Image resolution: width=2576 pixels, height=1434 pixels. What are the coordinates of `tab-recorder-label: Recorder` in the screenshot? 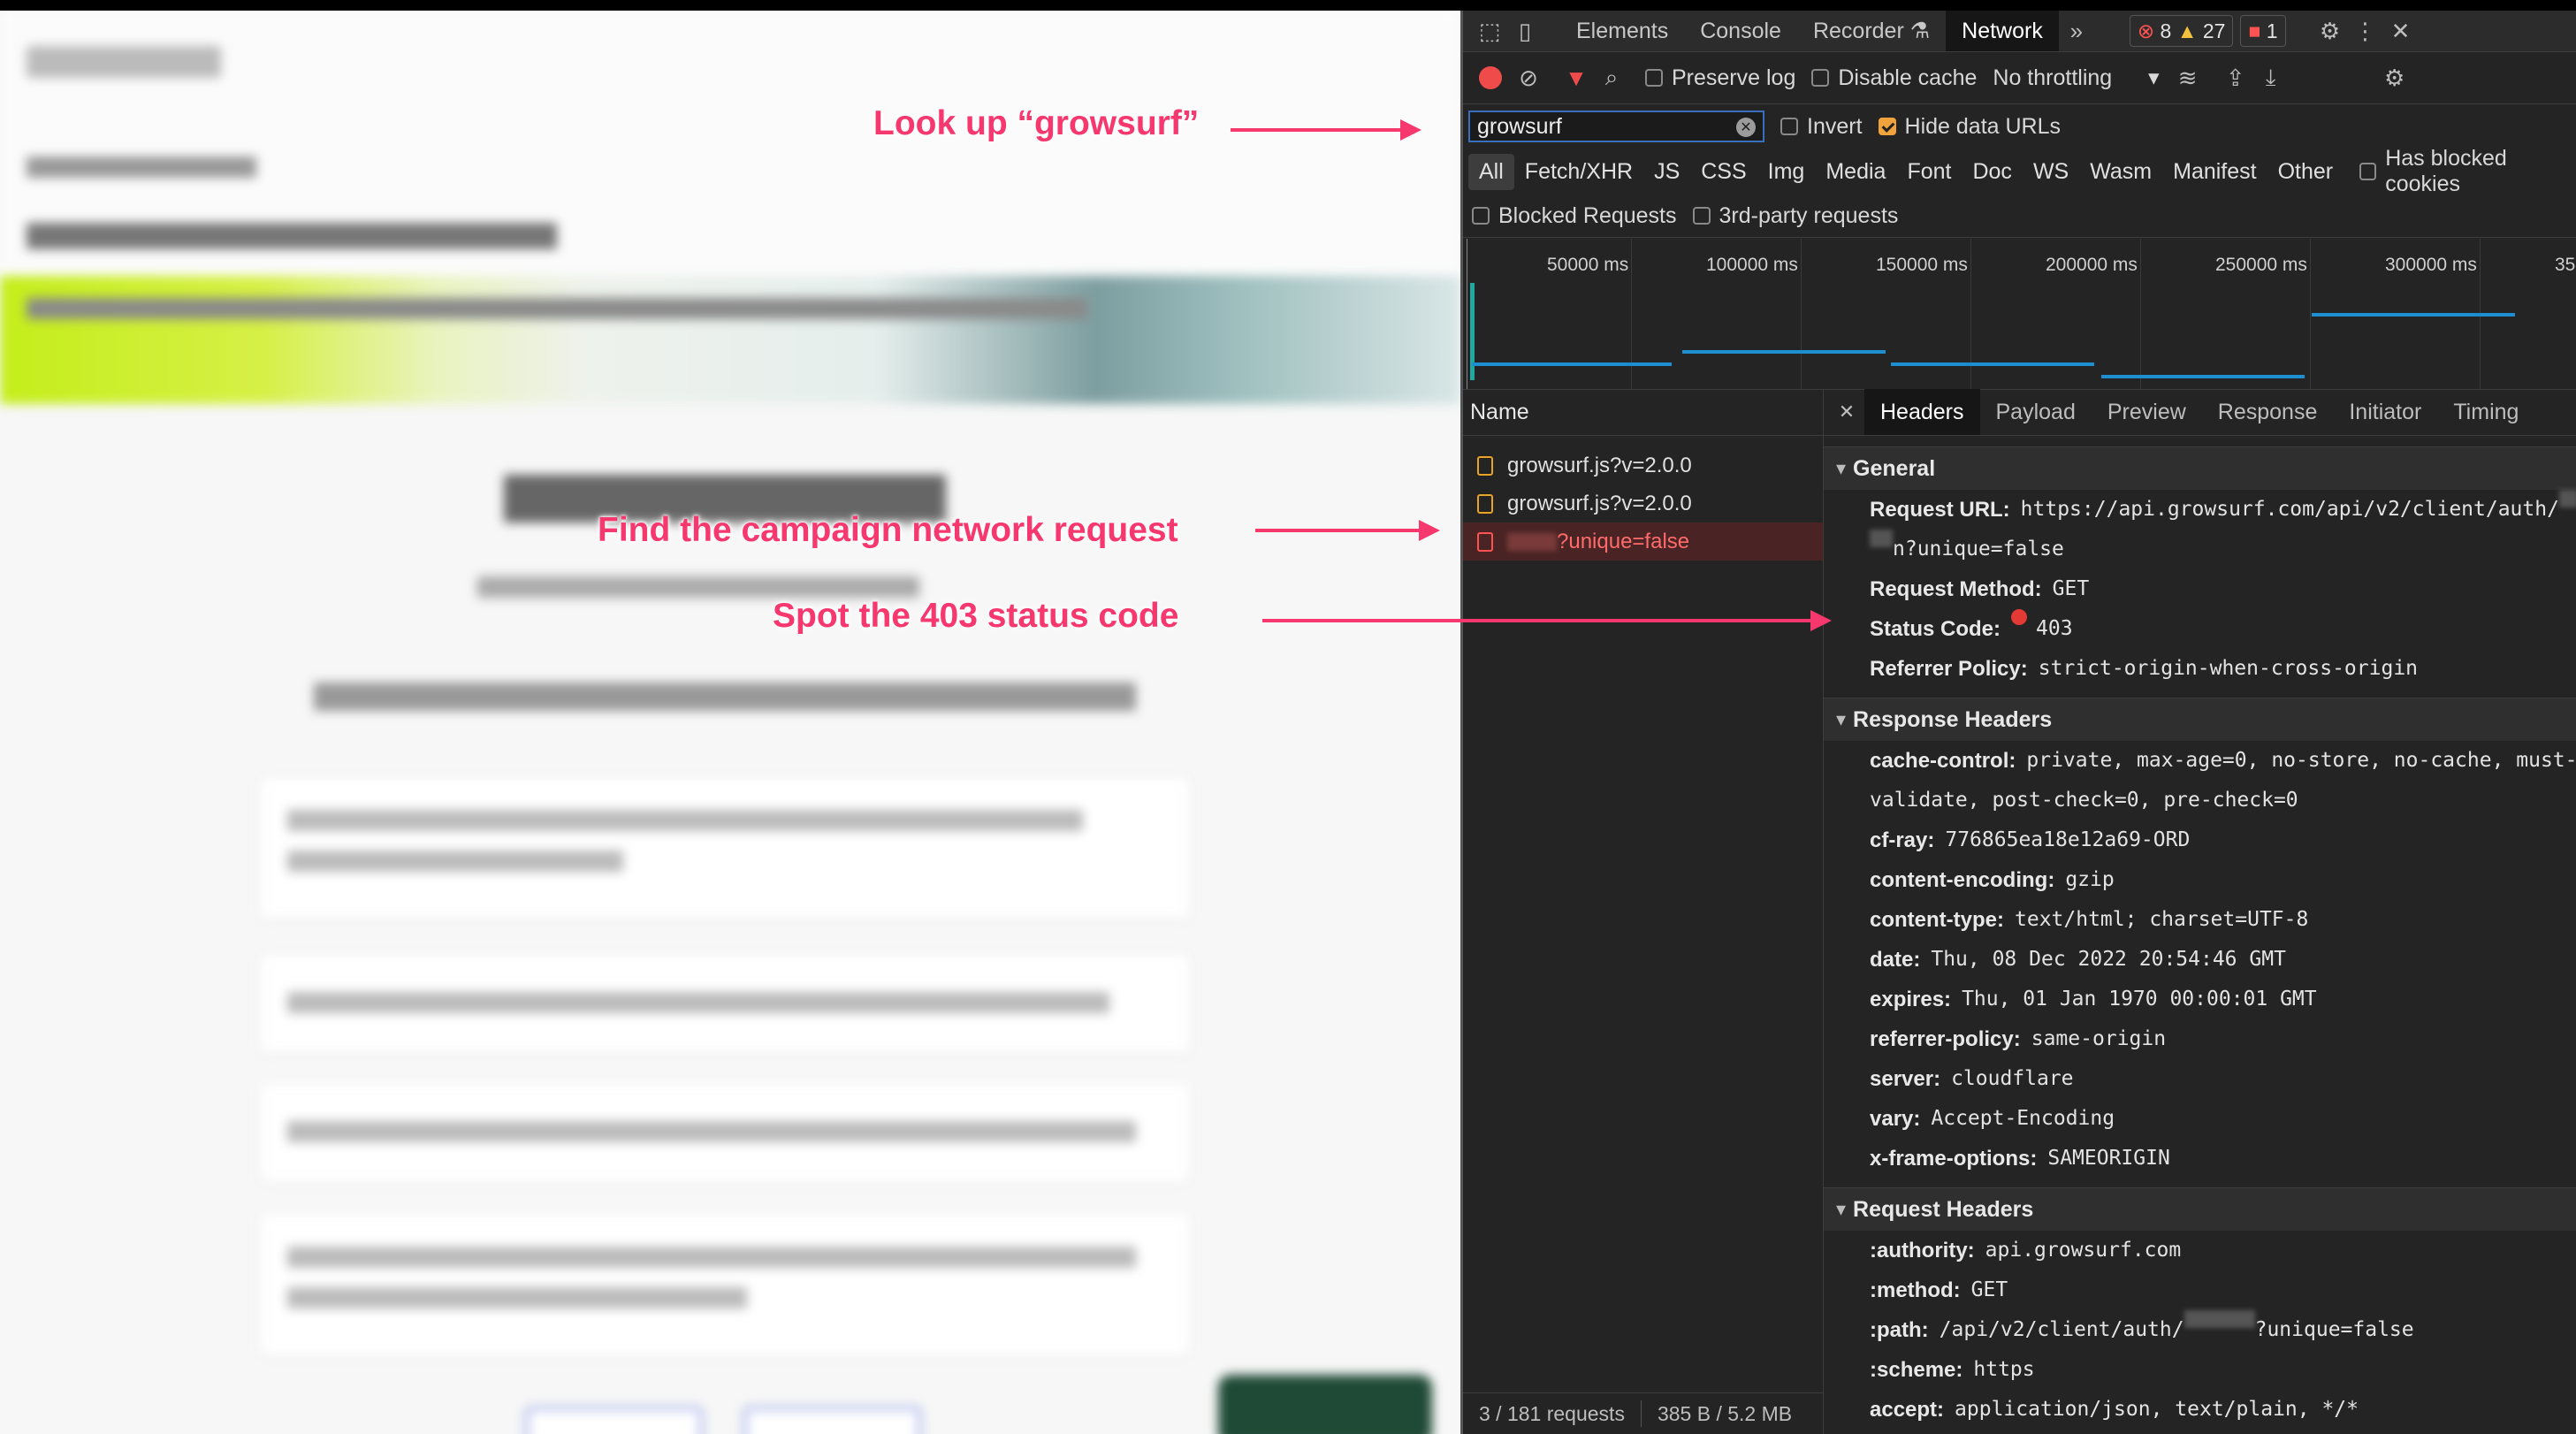 It's located at (1858, 30).